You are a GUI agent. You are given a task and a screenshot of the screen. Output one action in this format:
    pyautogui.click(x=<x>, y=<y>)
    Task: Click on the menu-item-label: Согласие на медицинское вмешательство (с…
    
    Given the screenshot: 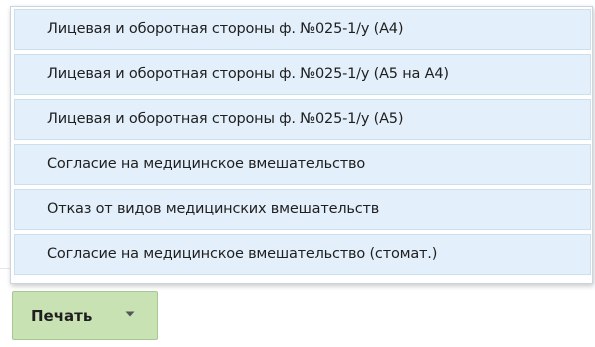 What is the action you would take?
    pyautogui.click(x=242, y=254)
    